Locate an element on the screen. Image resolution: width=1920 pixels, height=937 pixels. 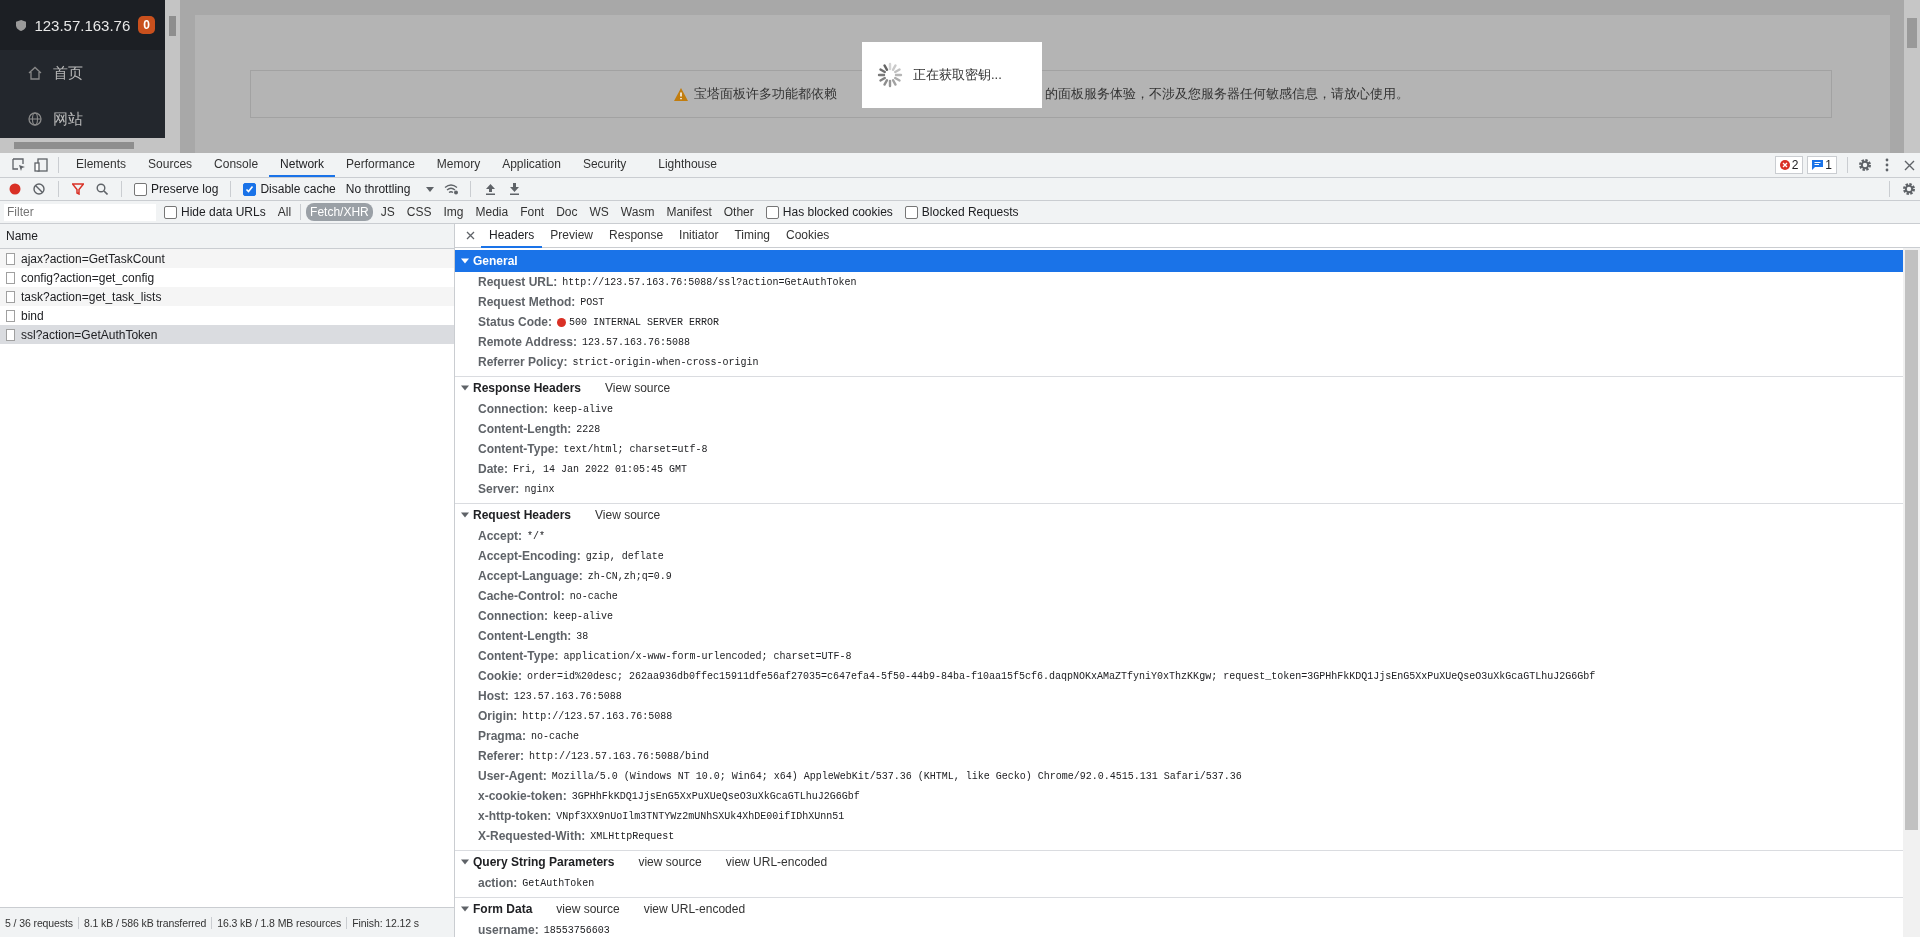
header-row-text: Connection: keep-alive is located at coordinates (545, 409).